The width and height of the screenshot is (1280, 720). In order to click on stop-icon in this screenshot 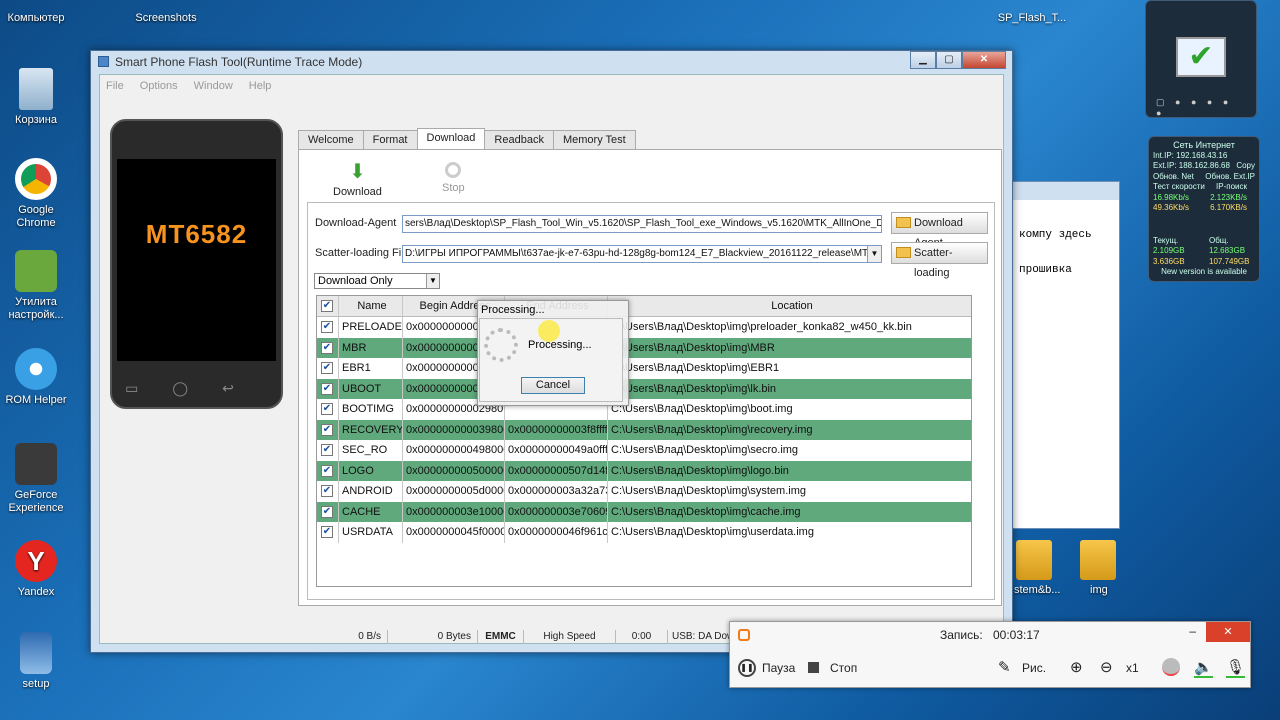, I will do `click(813, 667)`.